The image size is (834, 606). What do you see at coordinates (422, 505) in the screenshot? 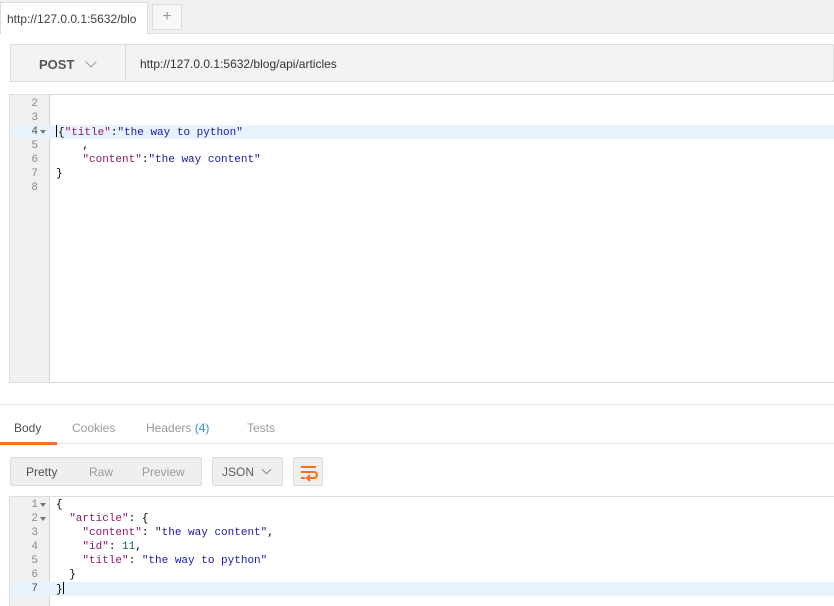
I see `code-line: 1 {` at bounding box center [422, 505].